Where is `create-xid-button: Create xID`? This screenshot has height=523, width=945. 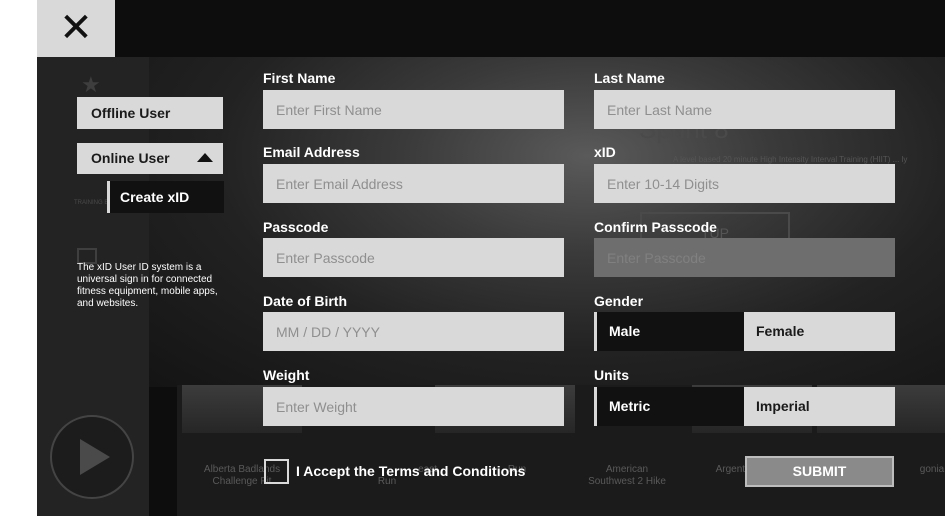
create-xid-button: Create xID is located at coordinates (165, 197).